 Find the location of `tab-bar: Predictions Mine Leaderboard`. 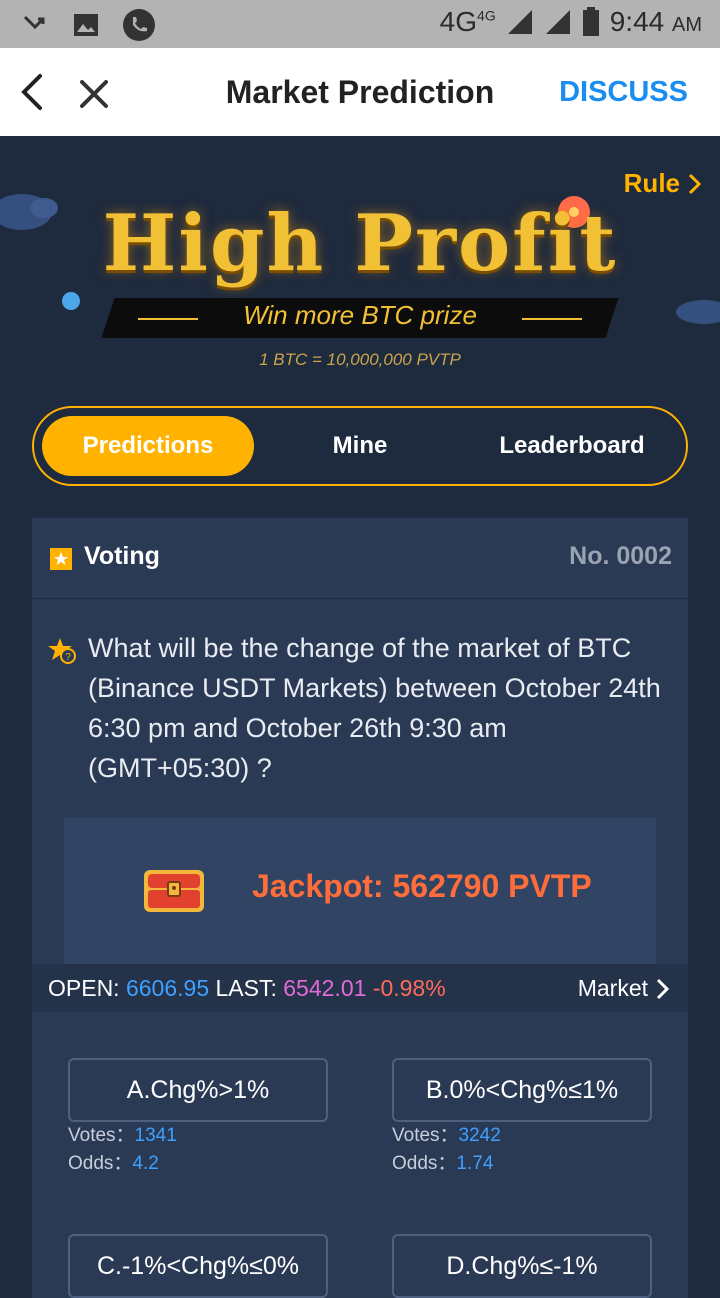

tab-bar: Predictions Mine Leaderboard is located at coordinates (360, 446).